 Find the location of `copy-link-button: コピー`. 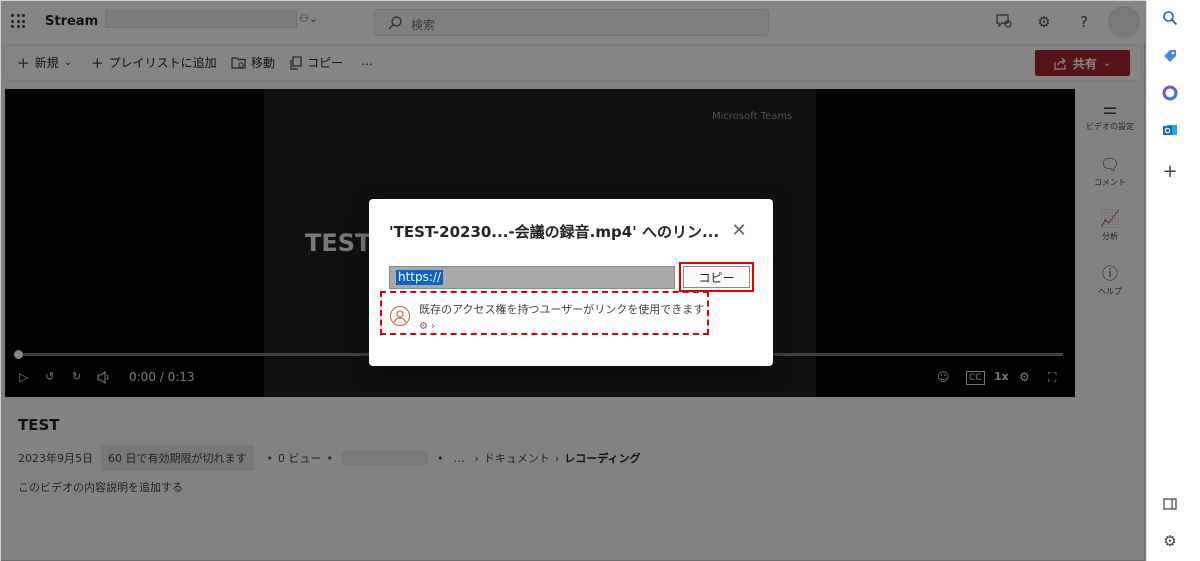

copy-link-button: コピー is located at coordinates (716, 277).